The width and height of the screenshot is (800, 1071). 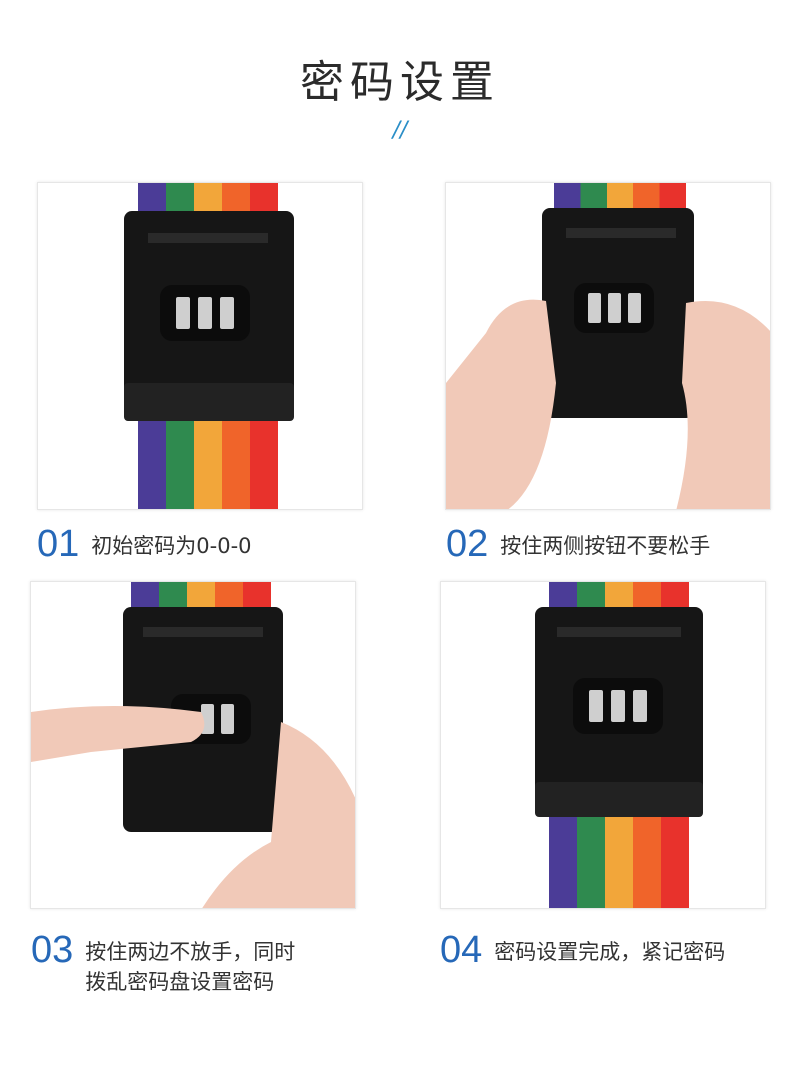 I want to click on step-number: 02, so click(x=467, y=544).